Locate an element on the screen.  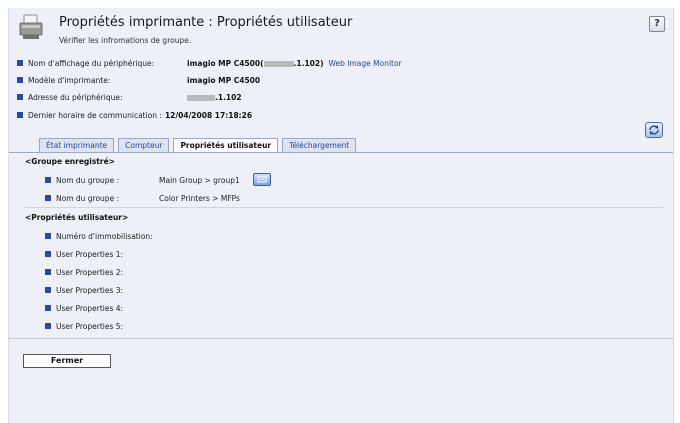
group-detail-button is located at coordinates (262, 179).